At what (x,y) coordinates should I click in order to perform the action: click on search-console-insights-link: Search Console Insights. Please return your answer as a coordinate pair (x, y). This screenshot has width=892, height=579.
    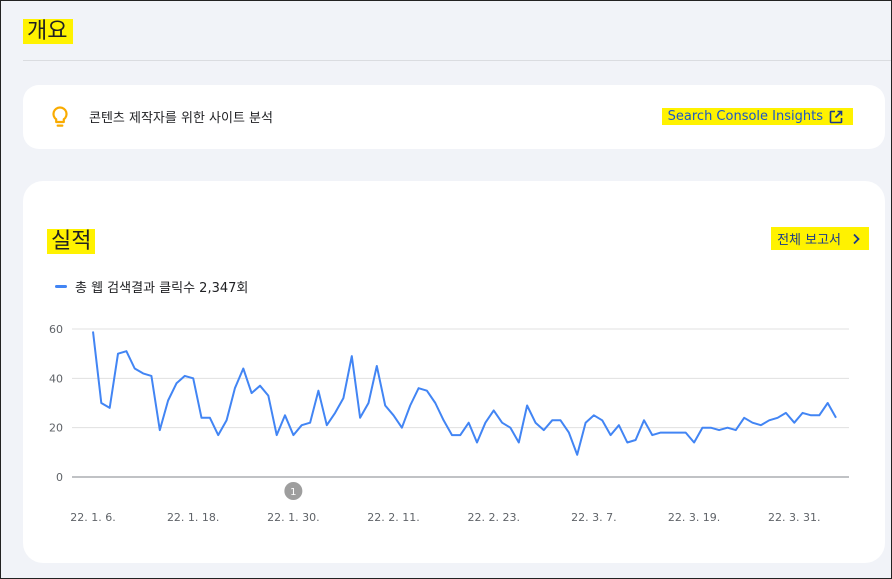
    Looking at the image, I should click on (757, 116).